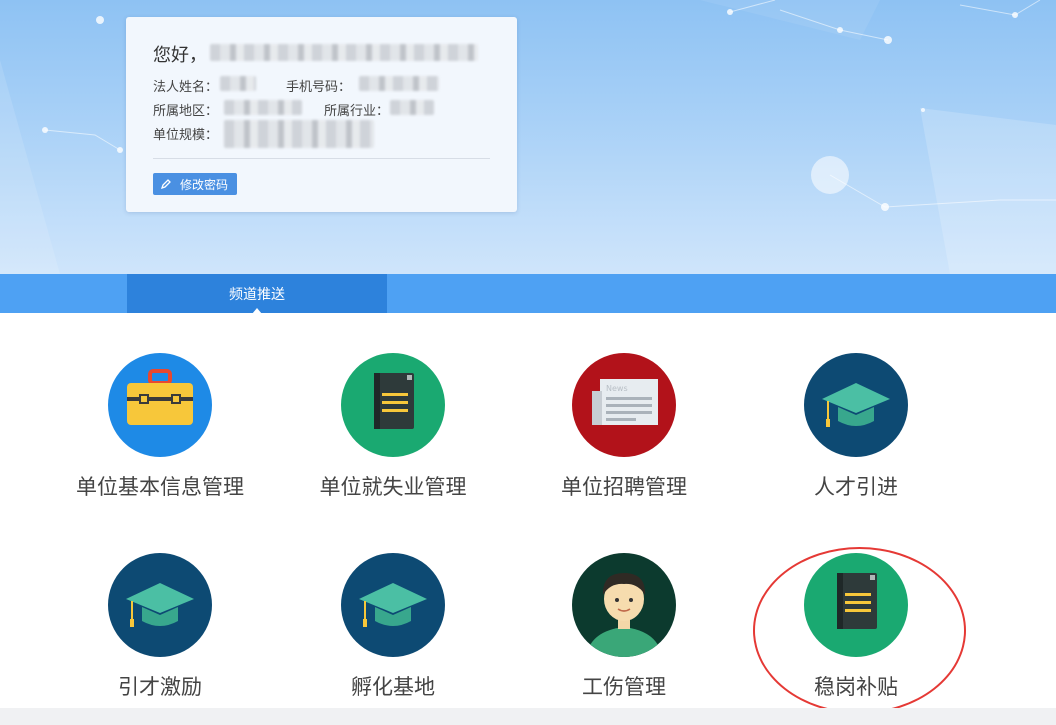 This screenshot has width=1056, height=725. Describe the element at coordinates (186, 87) in the screenshot. I see `legal-person-label: 法人姓名：` at that location.